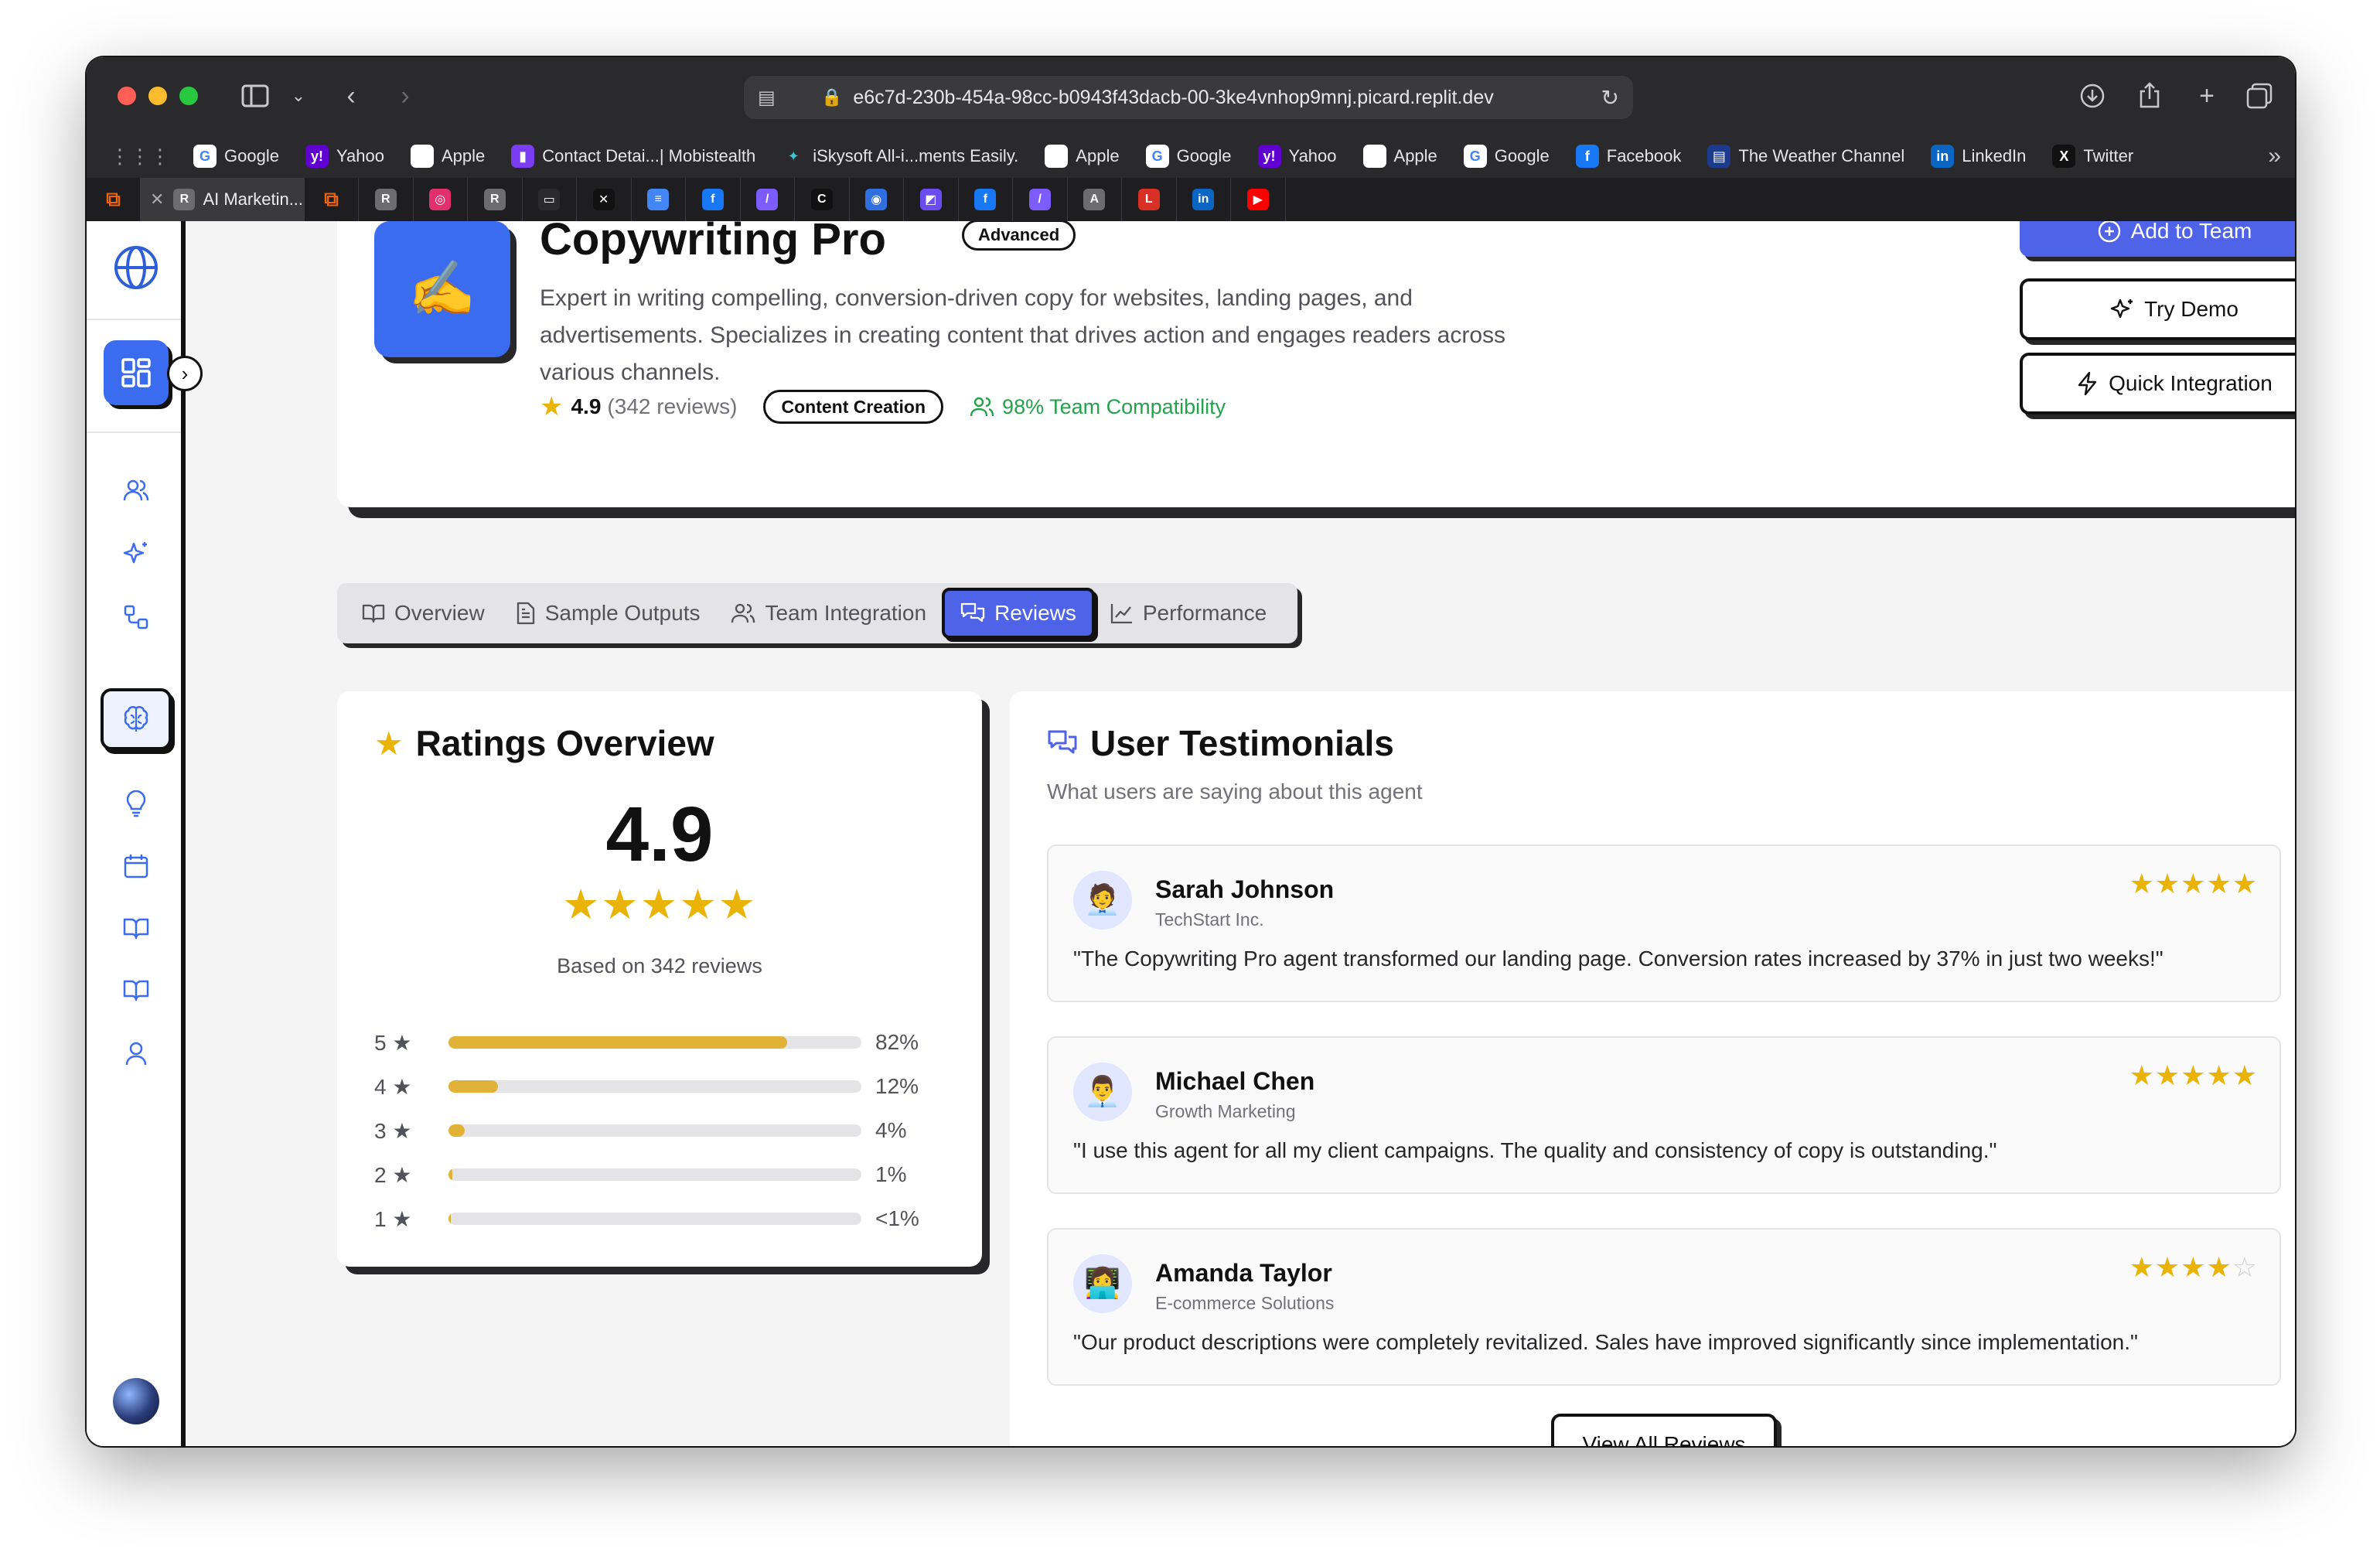  I want to click on user-avatar, so click(136, 1401).